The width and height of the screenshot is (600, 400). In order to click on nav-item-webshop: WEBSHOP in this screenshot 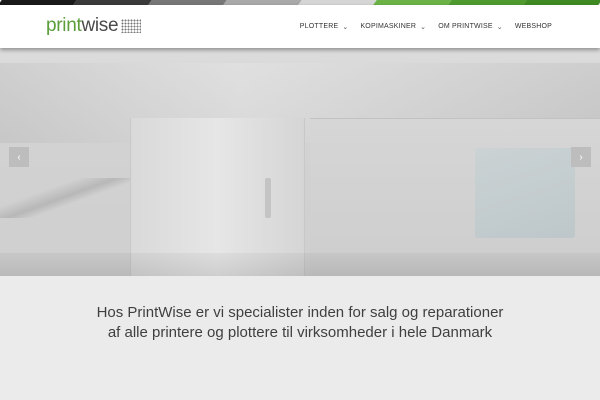, I will do `click(533, 26)`.